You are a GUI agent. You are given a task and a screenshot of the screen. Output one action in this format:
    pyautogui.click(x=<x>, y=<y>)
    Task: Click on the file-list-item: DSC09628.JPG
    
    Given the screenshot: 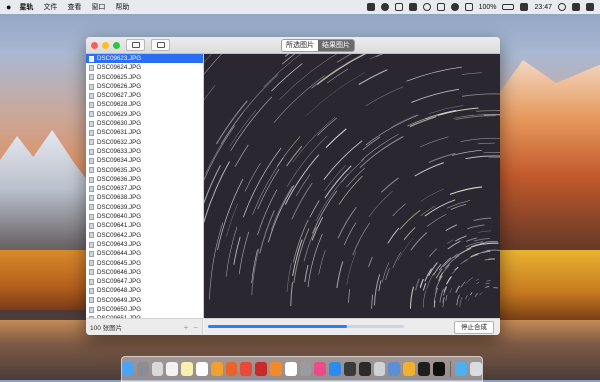 What is the action you would take?
    pyautogui.click(x=144, y=104)
    